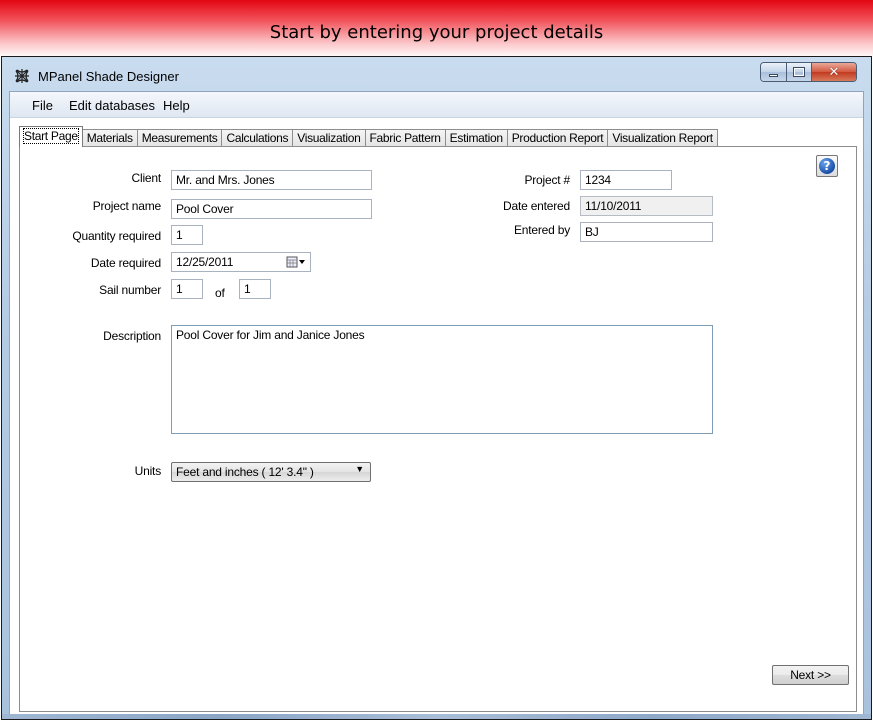 This screenshot has height=720, width=873. I want to click on date-required-value: 12/25/2011, so click(205, 262).